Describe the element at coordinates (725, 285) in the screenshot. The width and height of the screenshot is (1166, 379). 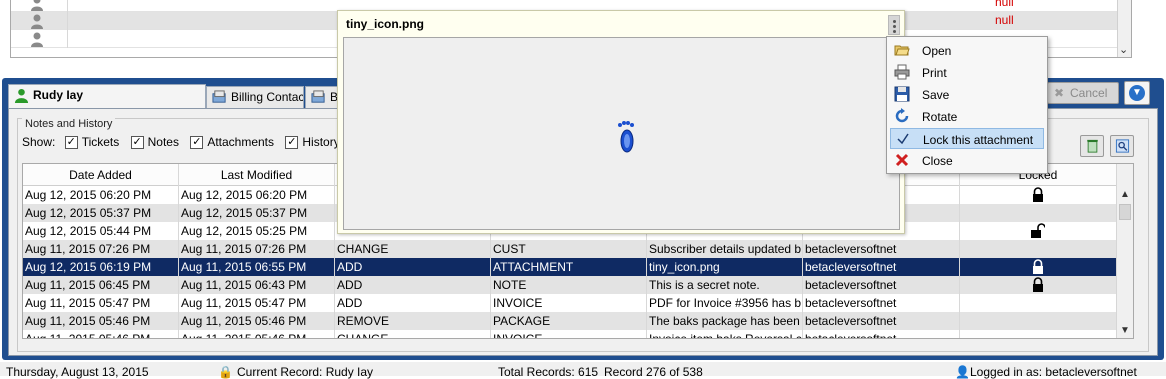
I see `cell-description: This is a secret note.` at that location.